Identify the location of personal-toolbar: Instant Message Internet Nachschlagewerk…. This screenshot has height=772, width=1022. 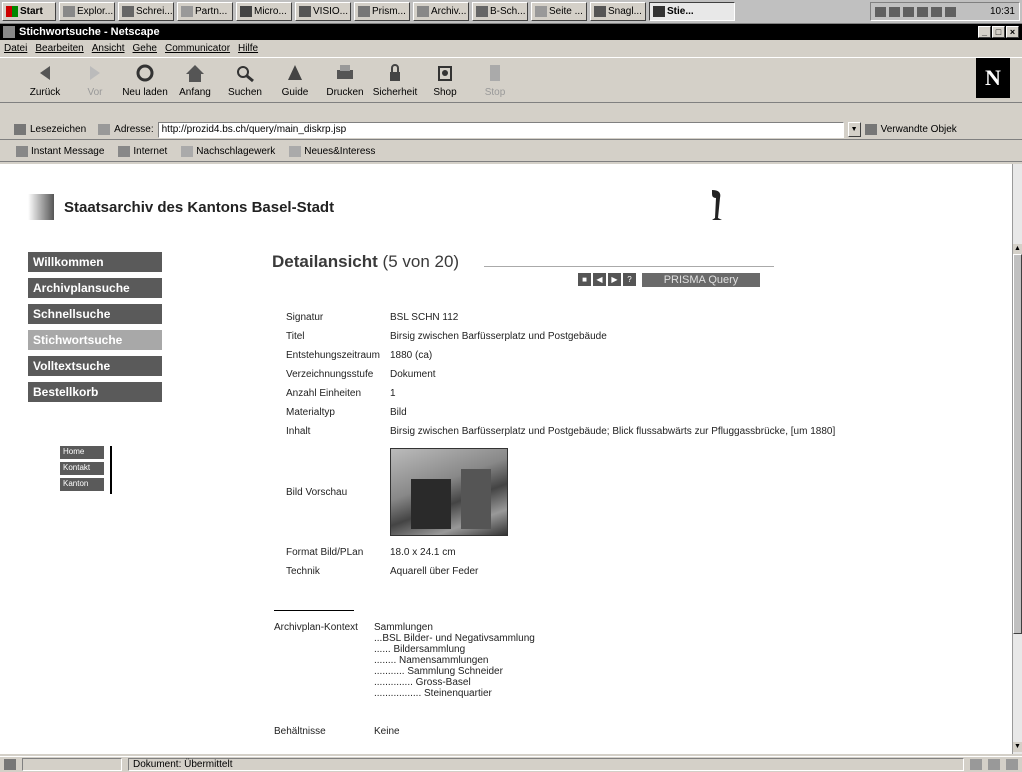
(511, 152).